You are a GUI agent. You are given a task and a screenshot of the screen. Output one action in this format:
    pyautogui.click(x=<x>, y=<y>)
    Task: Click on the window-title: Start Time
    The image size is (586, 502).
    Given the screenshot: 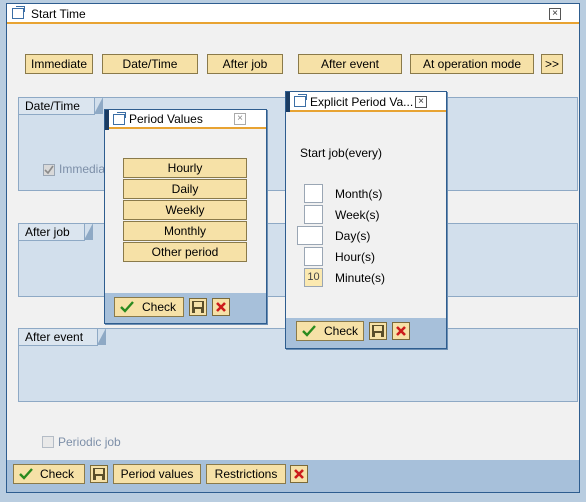 What is the action you would take?
    pyautogui.click(x=58, y=14)
    